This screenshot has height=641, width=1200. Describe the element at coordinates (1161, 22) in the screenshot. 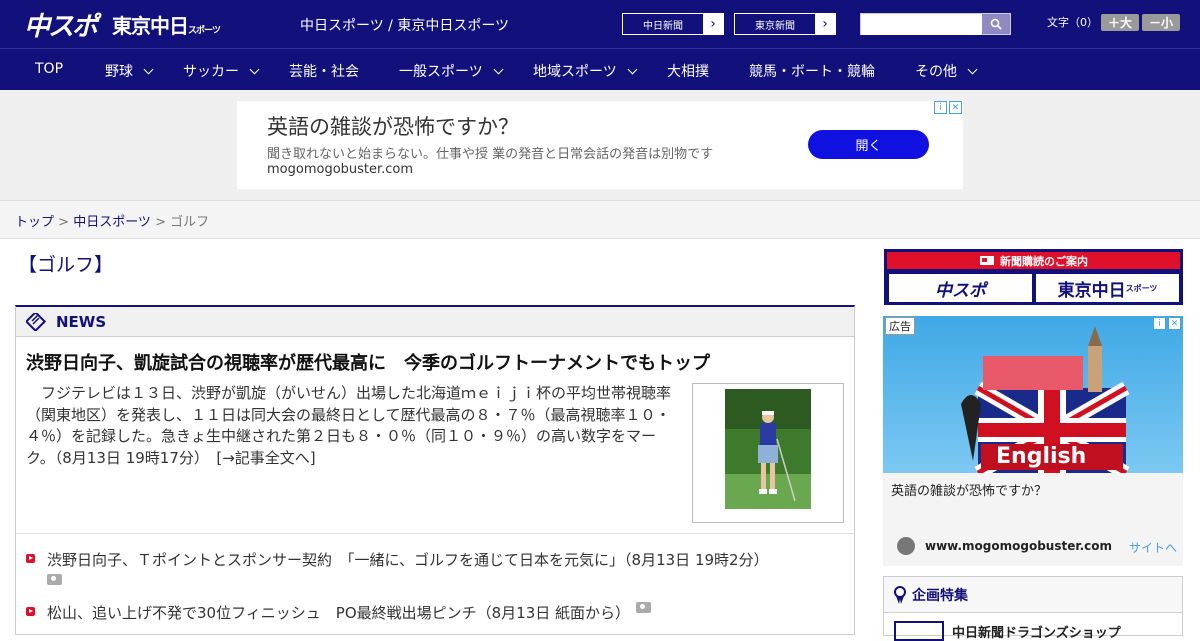

I see `font-decrease-button: －小` at that location.